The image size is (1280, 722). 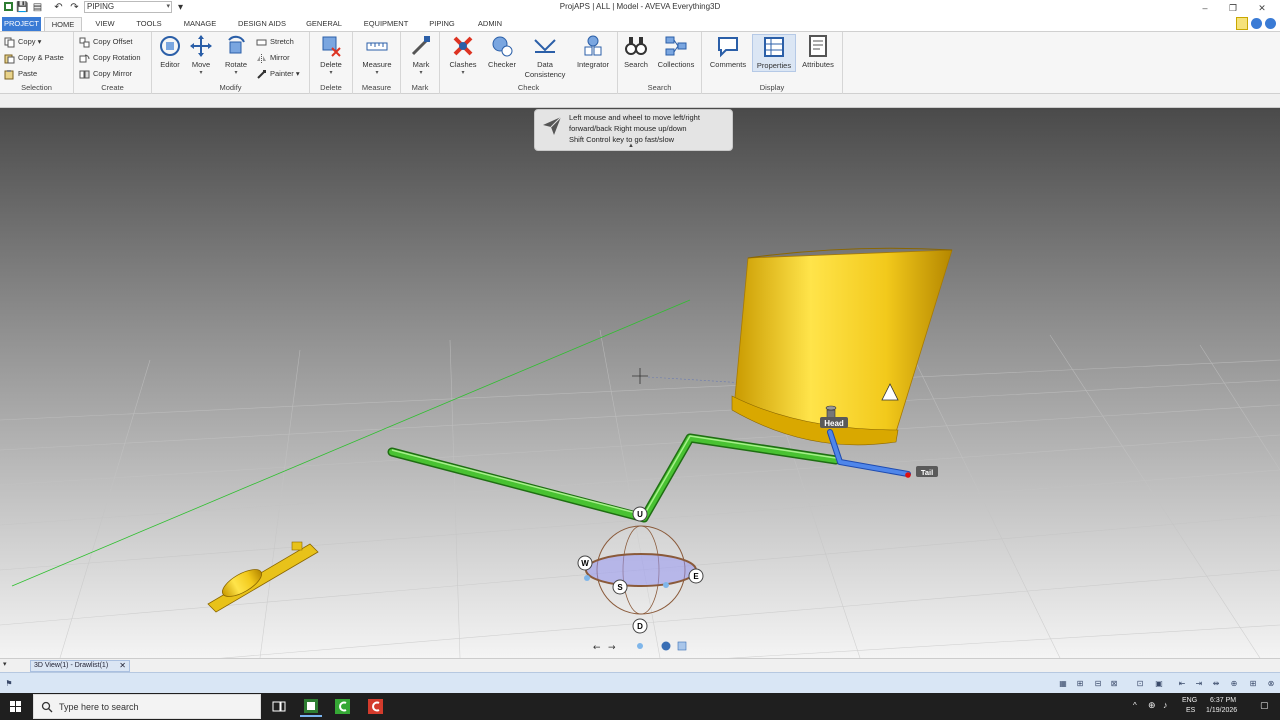 What do you see at coordinates (279, 706) in the screenshot?
I see `task-view-icon` at bounding box center [279, 706].